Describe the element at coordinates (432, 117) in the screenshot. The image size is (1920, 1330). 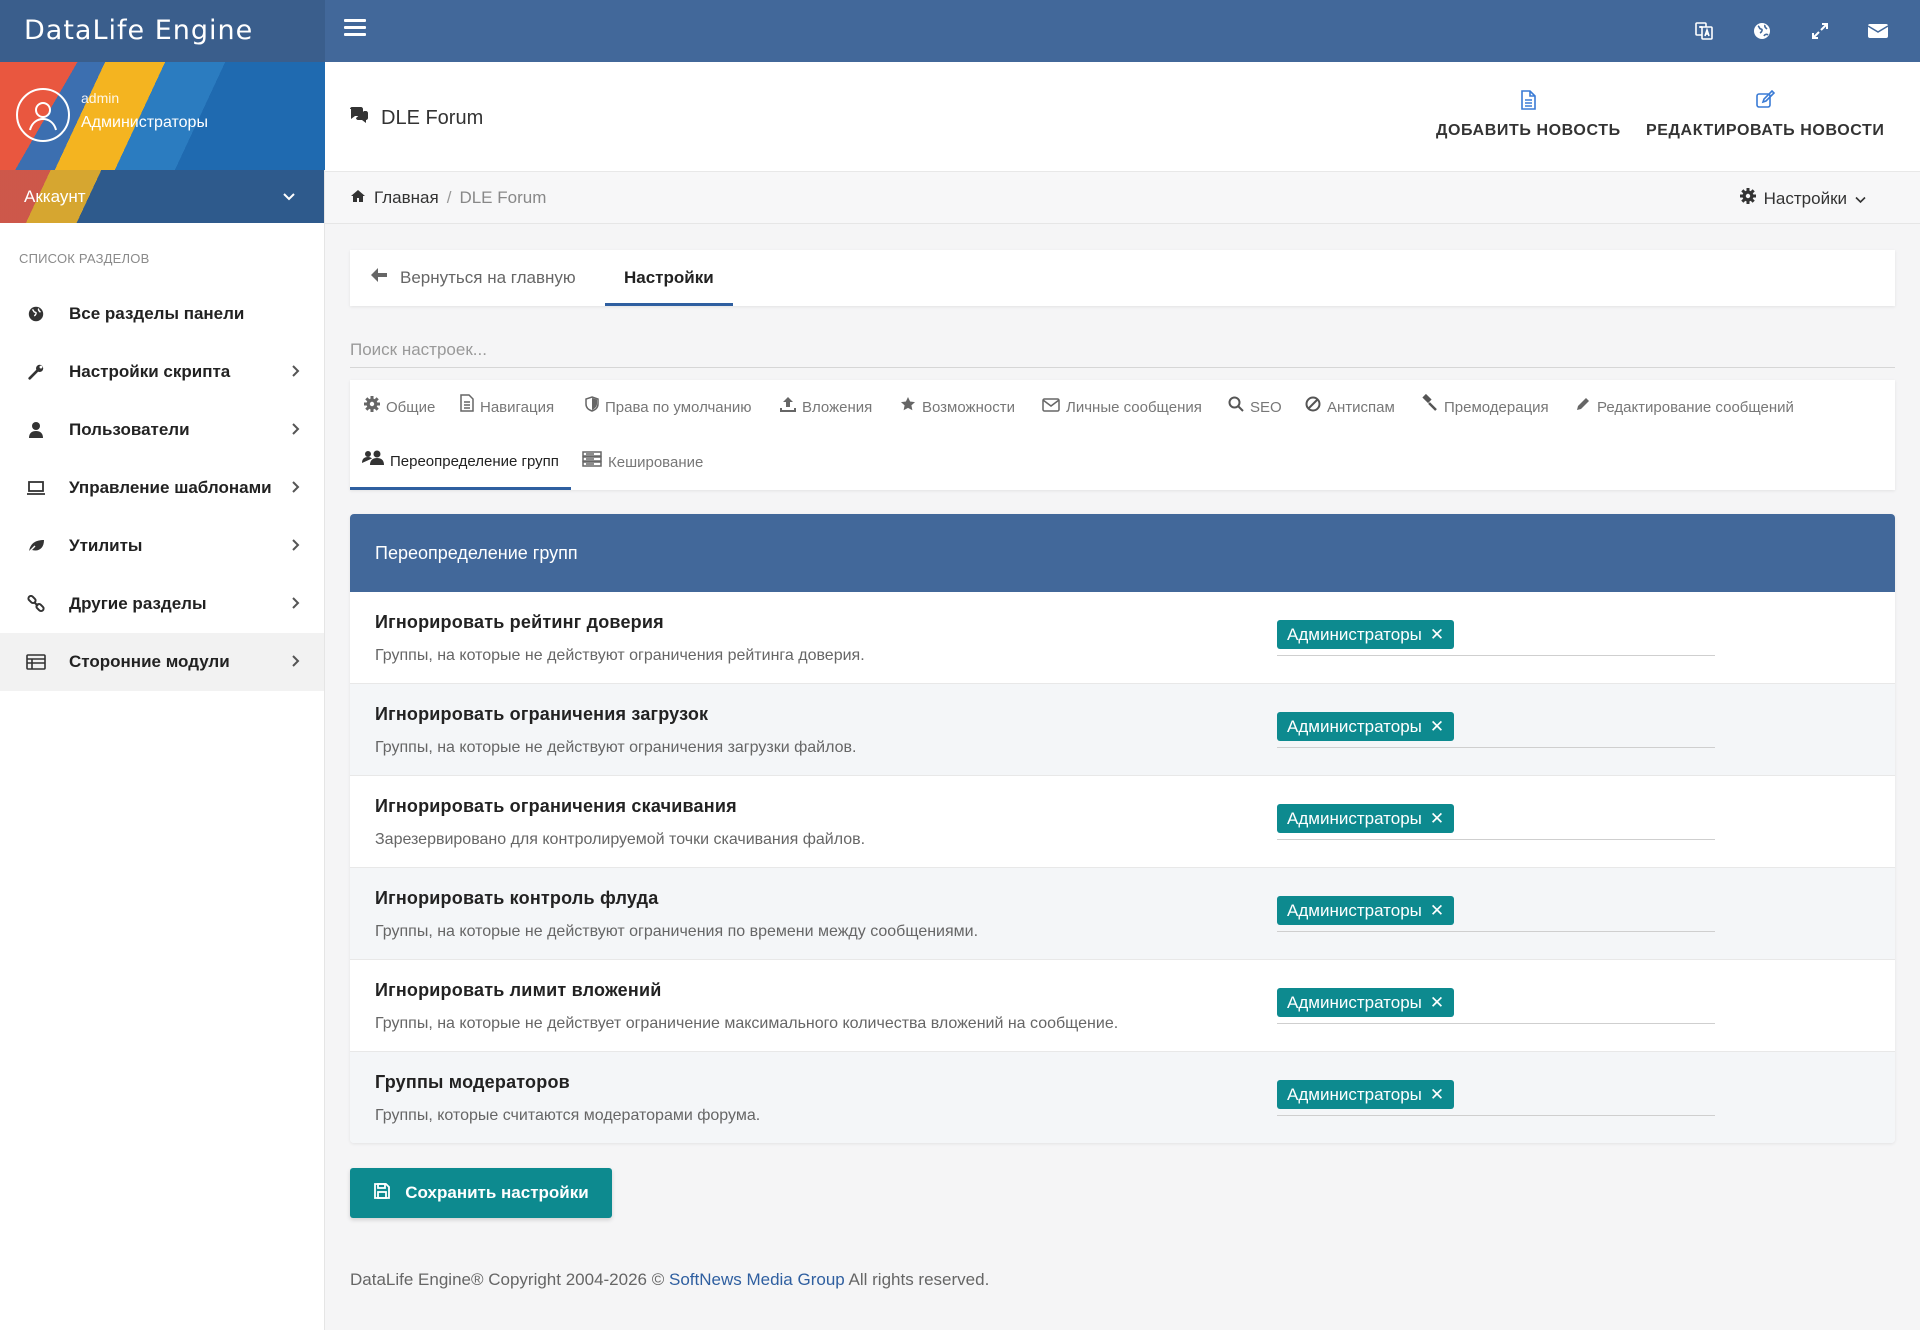
I see `page-title-text: DLE Forum` at that location.